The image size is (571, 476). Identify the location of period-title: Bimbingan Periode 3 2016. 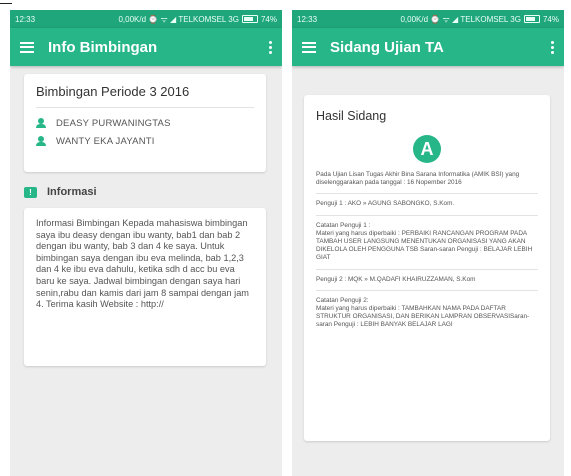
(113, 91).